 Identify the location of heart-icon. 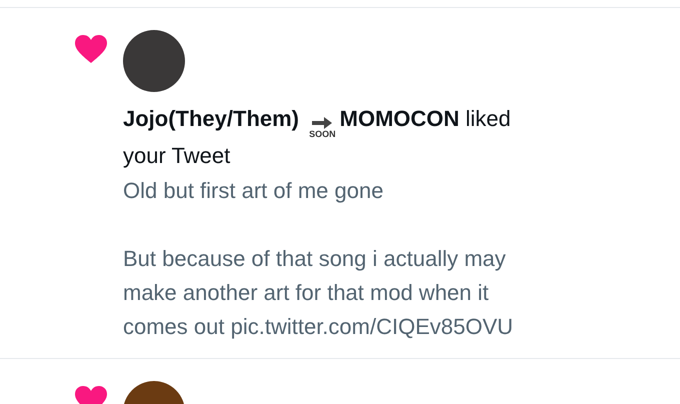
(91, 49).